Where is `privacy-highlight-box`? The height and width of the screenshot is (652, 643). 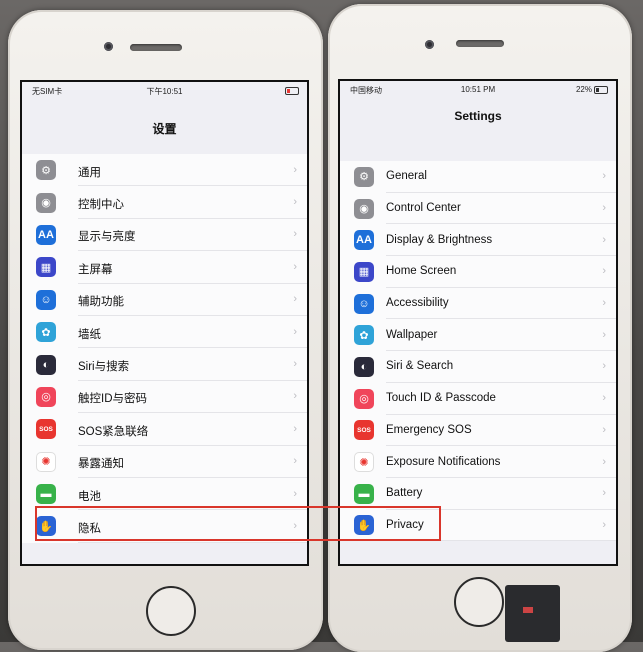 privacy-highlight-box is located at coordinates (238, 523).